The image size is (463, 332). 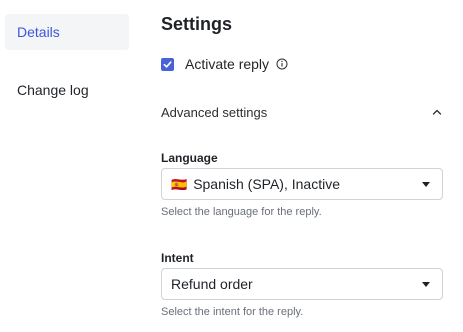 I want to click on sidebar-item-change-log: Change log, so click(x=67, y=90).